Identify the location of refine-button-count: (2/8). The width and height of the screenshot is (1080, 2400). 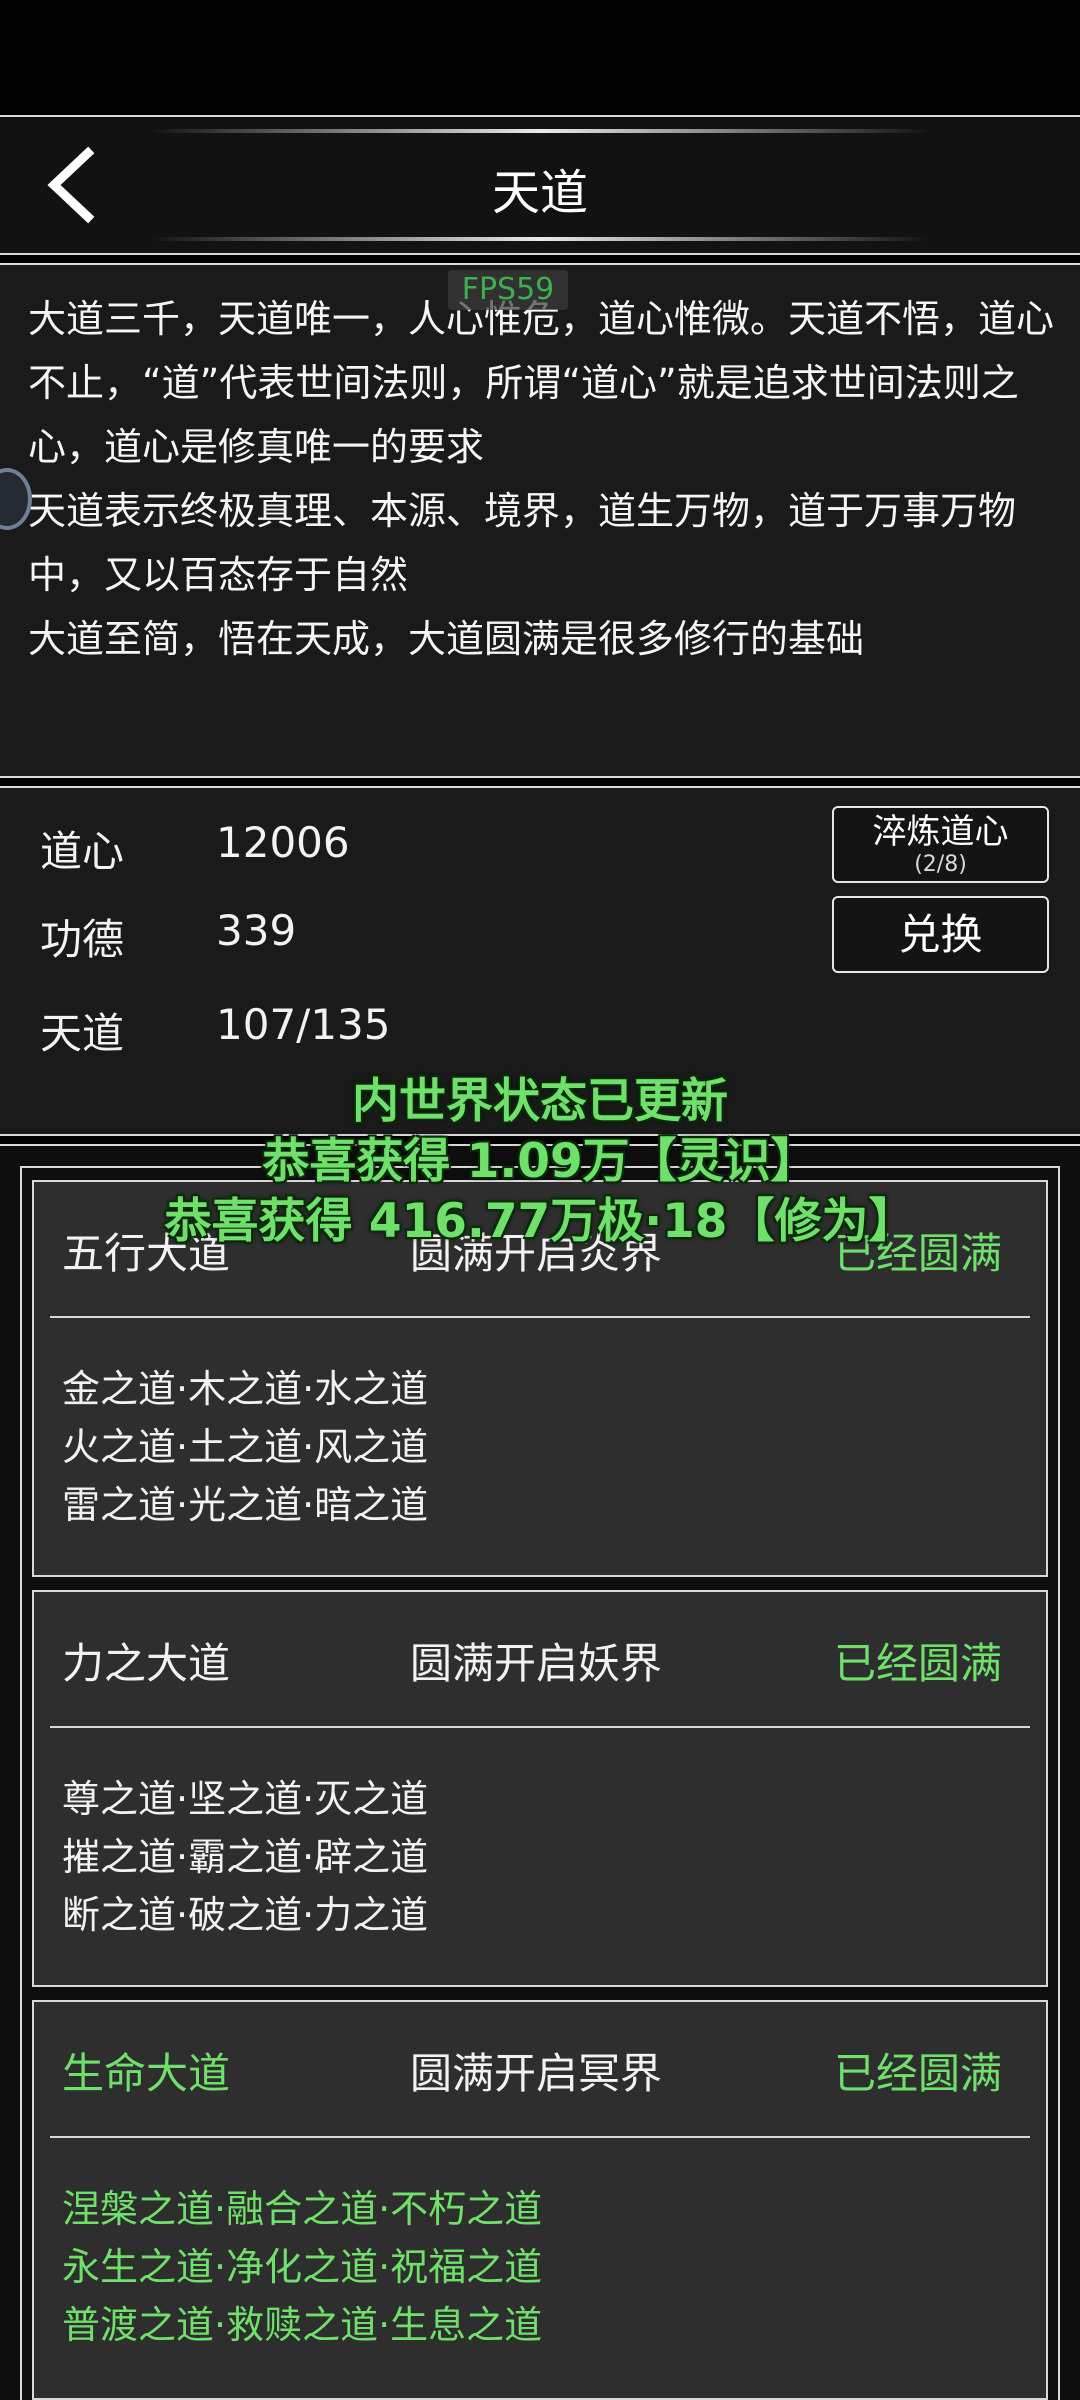
(940, 864).